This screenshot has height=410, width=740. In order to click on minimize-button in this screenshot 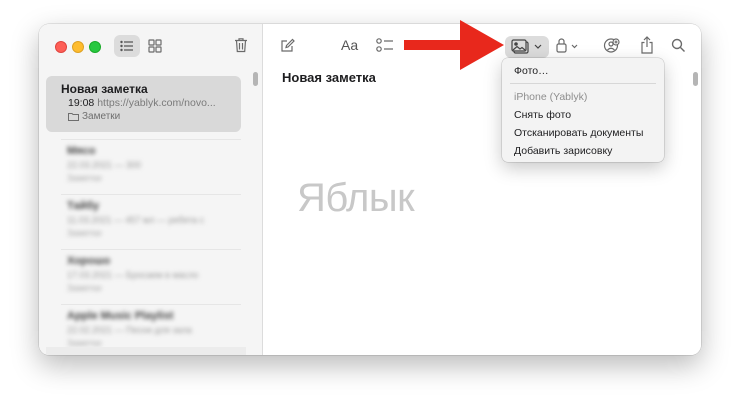, I will do `click(78, 47)`.